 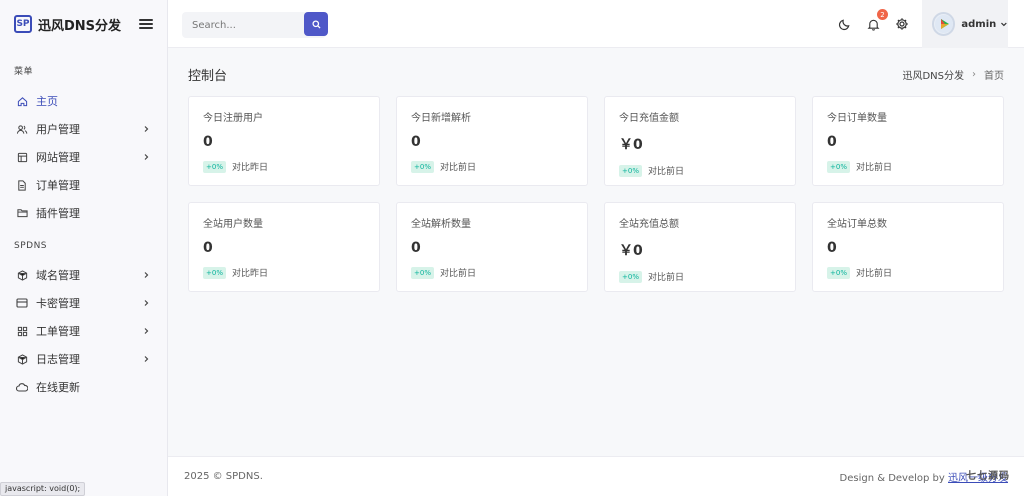 What do you see at coordinates (47, 101) in the screenshot?
I see `sidebar-item-label: 主页` at bounding box center [47, 101].